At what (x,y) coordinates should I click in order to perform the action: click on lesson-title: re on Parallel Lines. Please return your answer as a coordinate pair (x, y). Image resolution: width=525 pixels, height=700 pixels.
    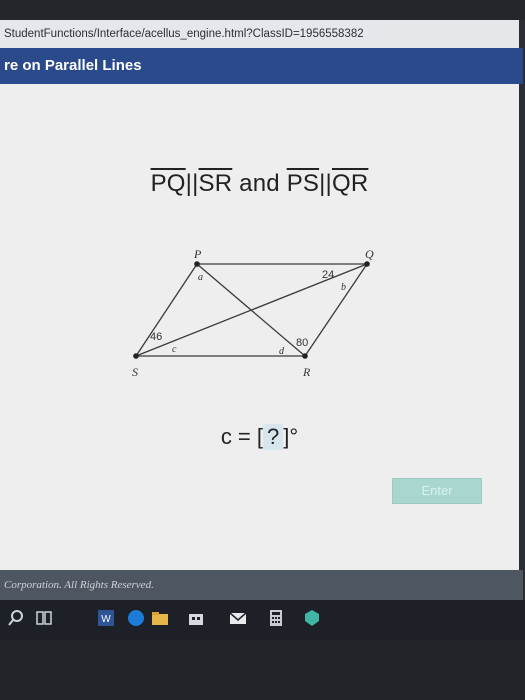
    Looking at the image, I should click on (73, 65).